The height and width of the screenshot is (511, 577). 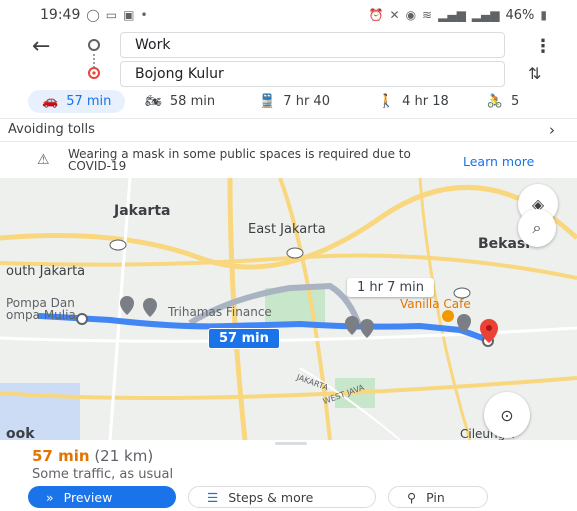 What do you see at coordinates (498, 161) in the screenshot?
I see `learn-more-link: Learn more` at bounding box center [498, 161].